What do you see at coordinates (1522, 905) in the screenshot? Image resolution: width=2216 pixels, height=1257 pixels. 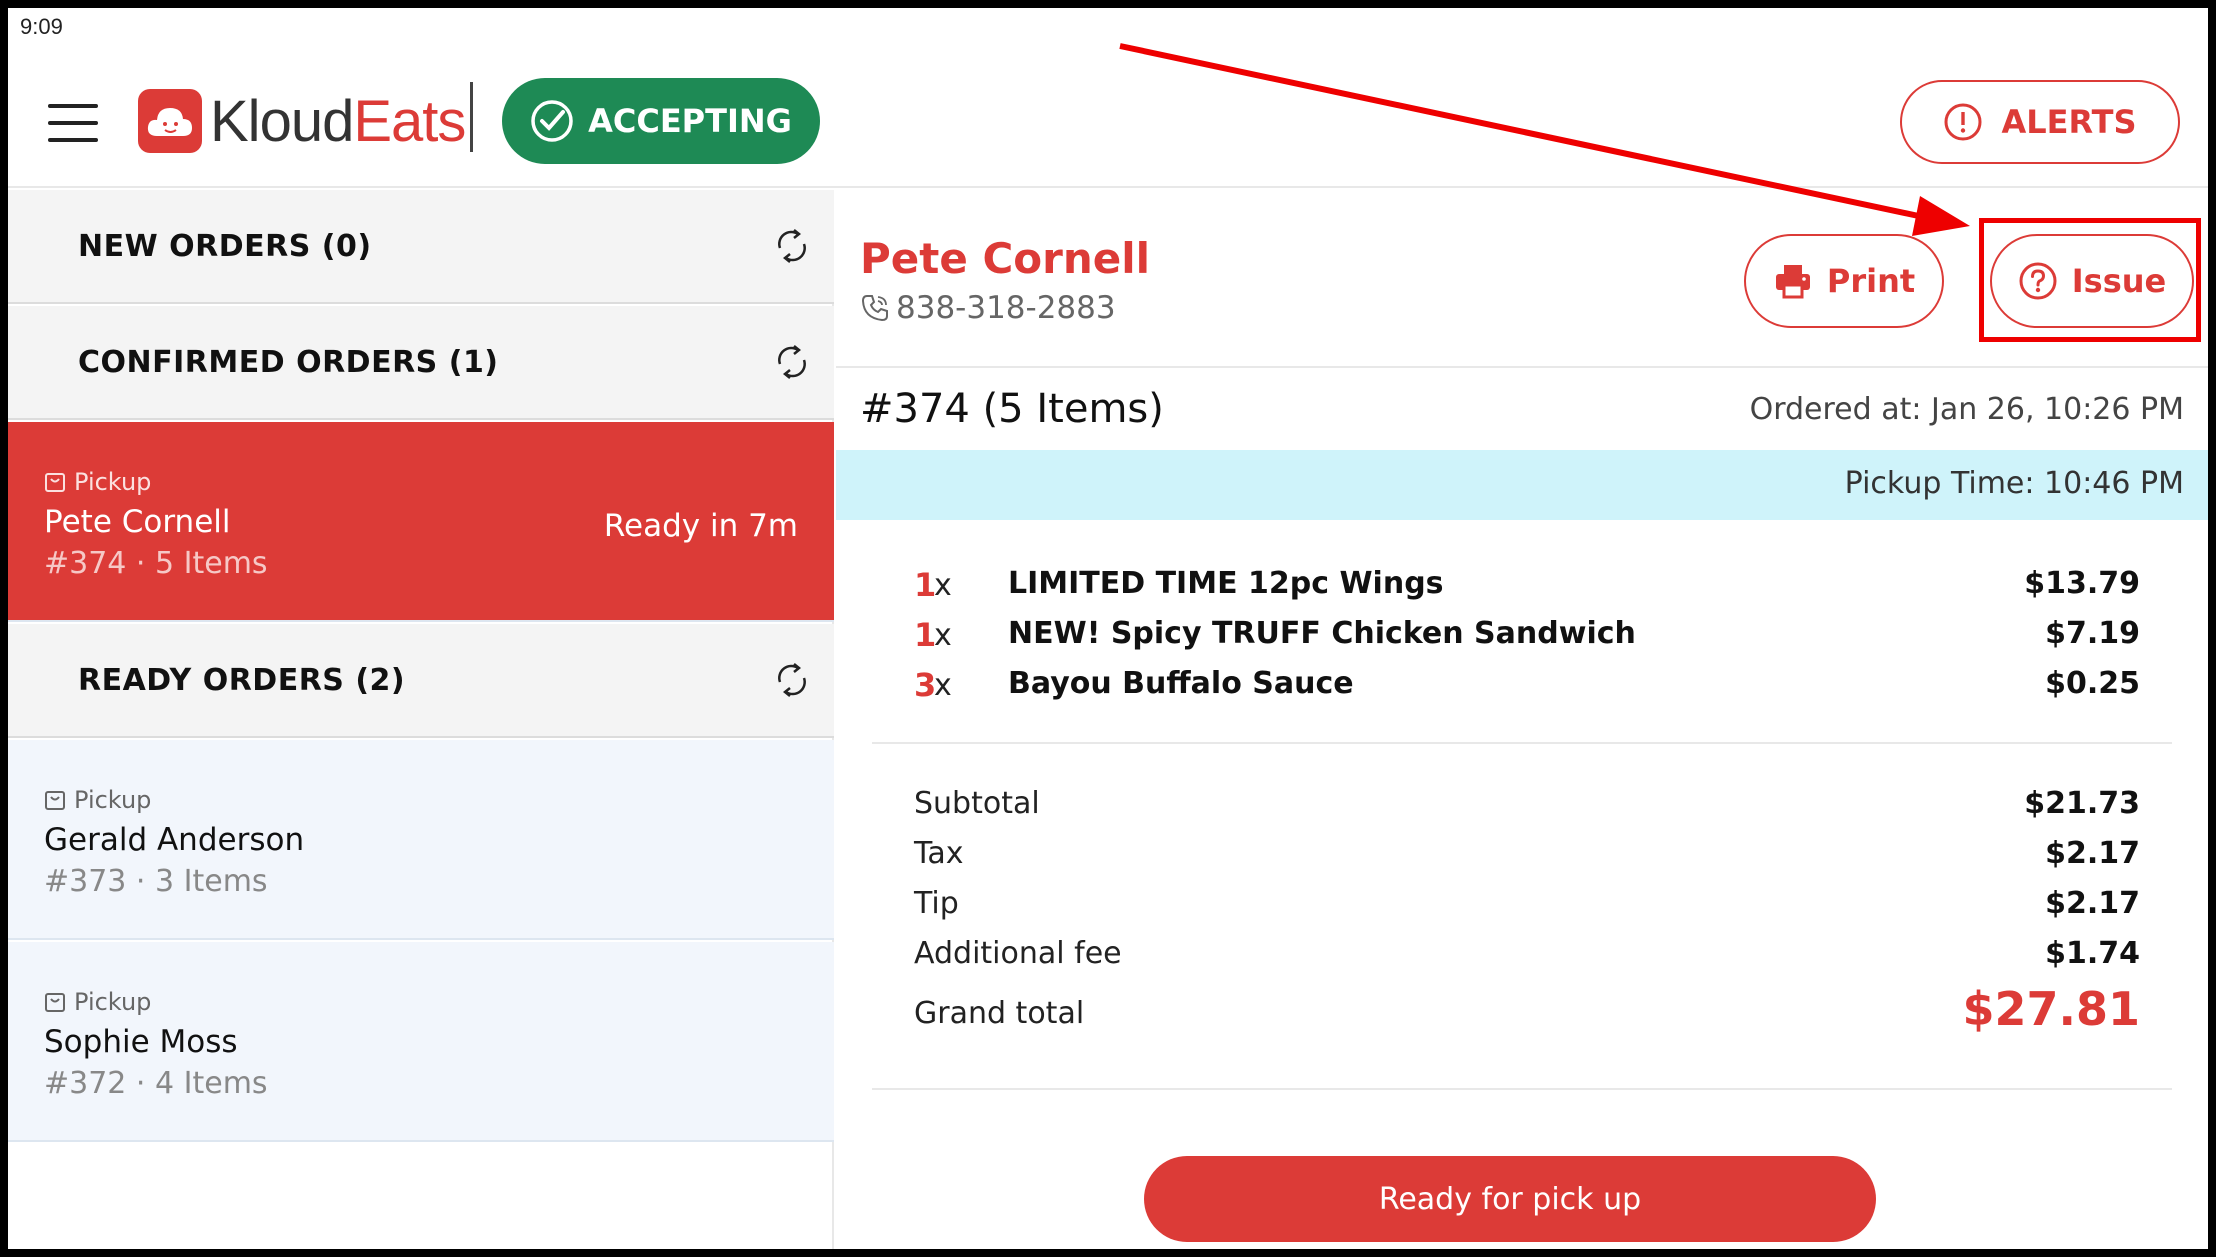 I see `total-row-tip: Tip $2.17` at bounding box center [1522, 905].